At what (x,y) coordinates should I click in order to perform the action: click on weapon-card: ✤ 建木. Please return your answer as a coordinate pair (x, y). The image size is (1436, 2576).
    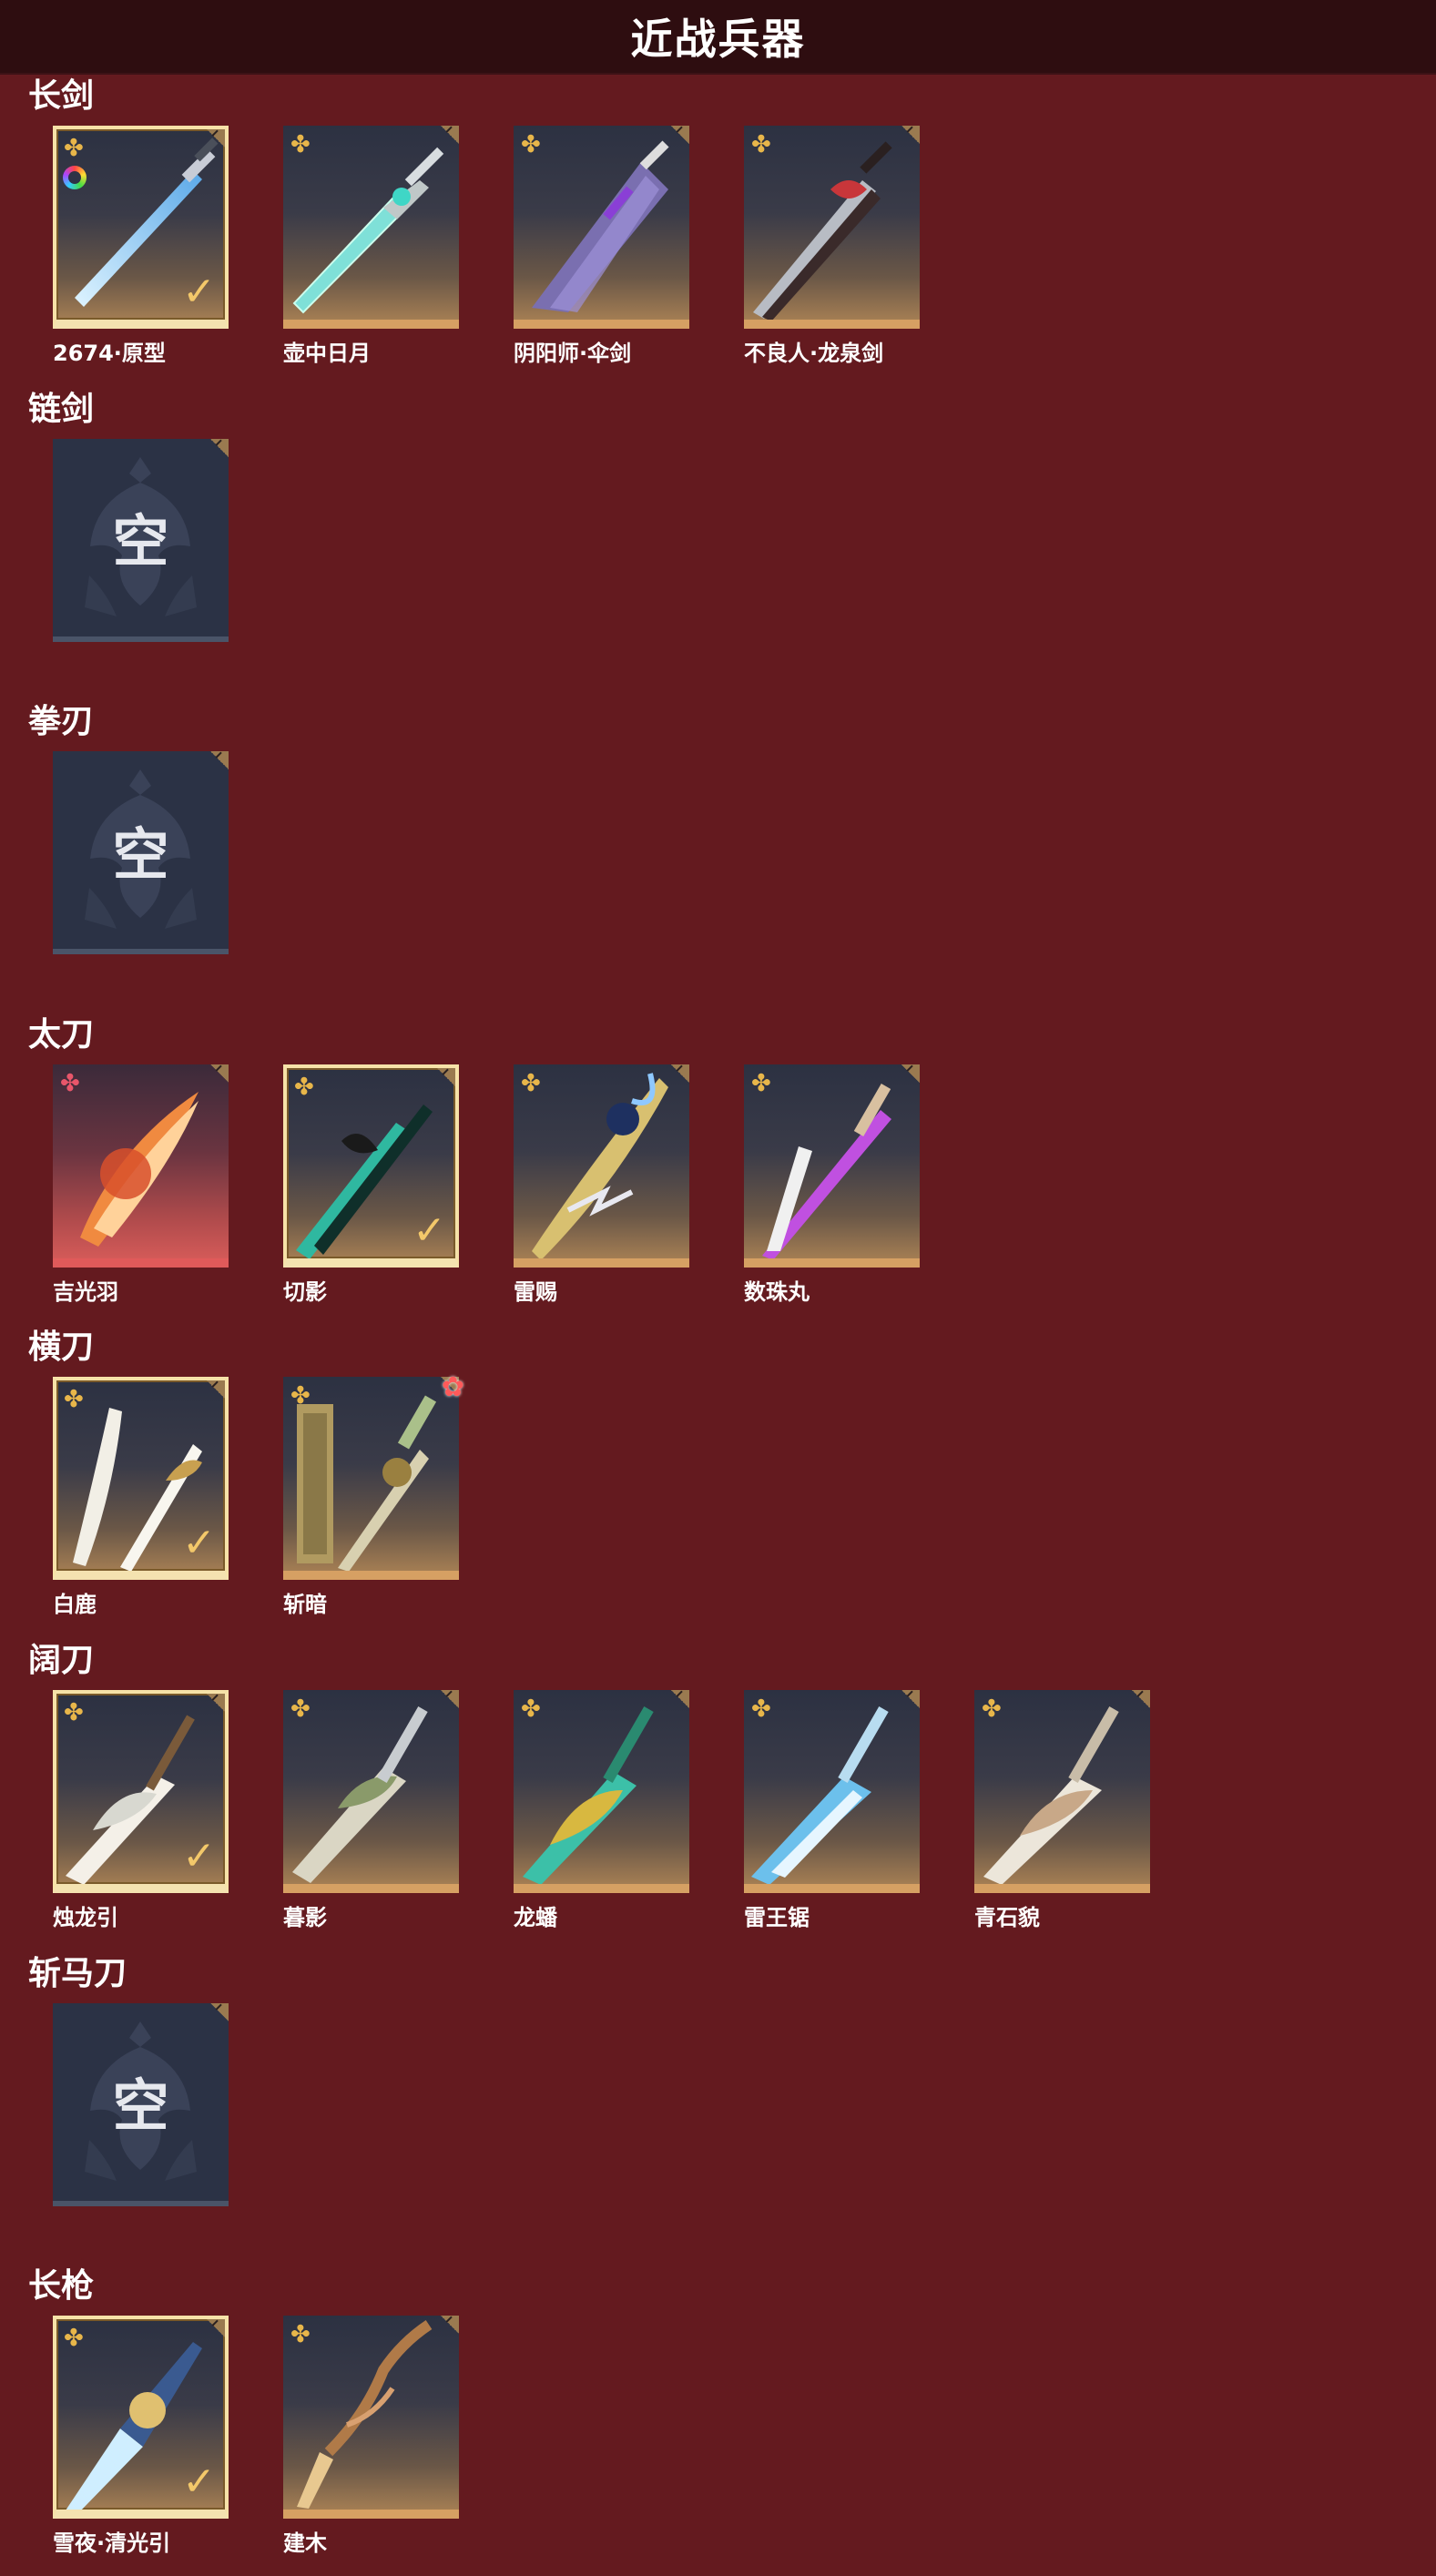
    Looking at the image, I should click on (371, 2436).